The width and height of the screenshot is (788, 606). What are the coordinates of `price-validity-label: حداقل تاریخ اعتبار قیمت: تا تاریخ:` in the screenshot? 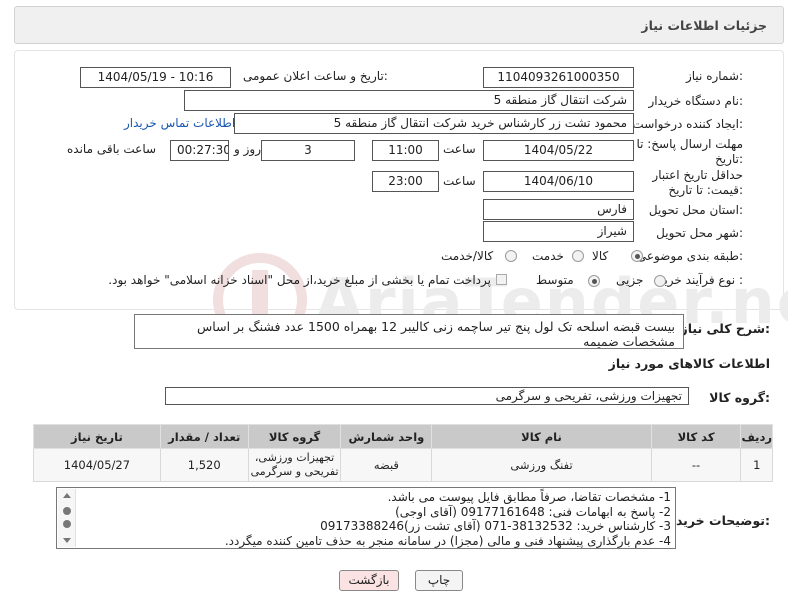 It's located at (697, 182).